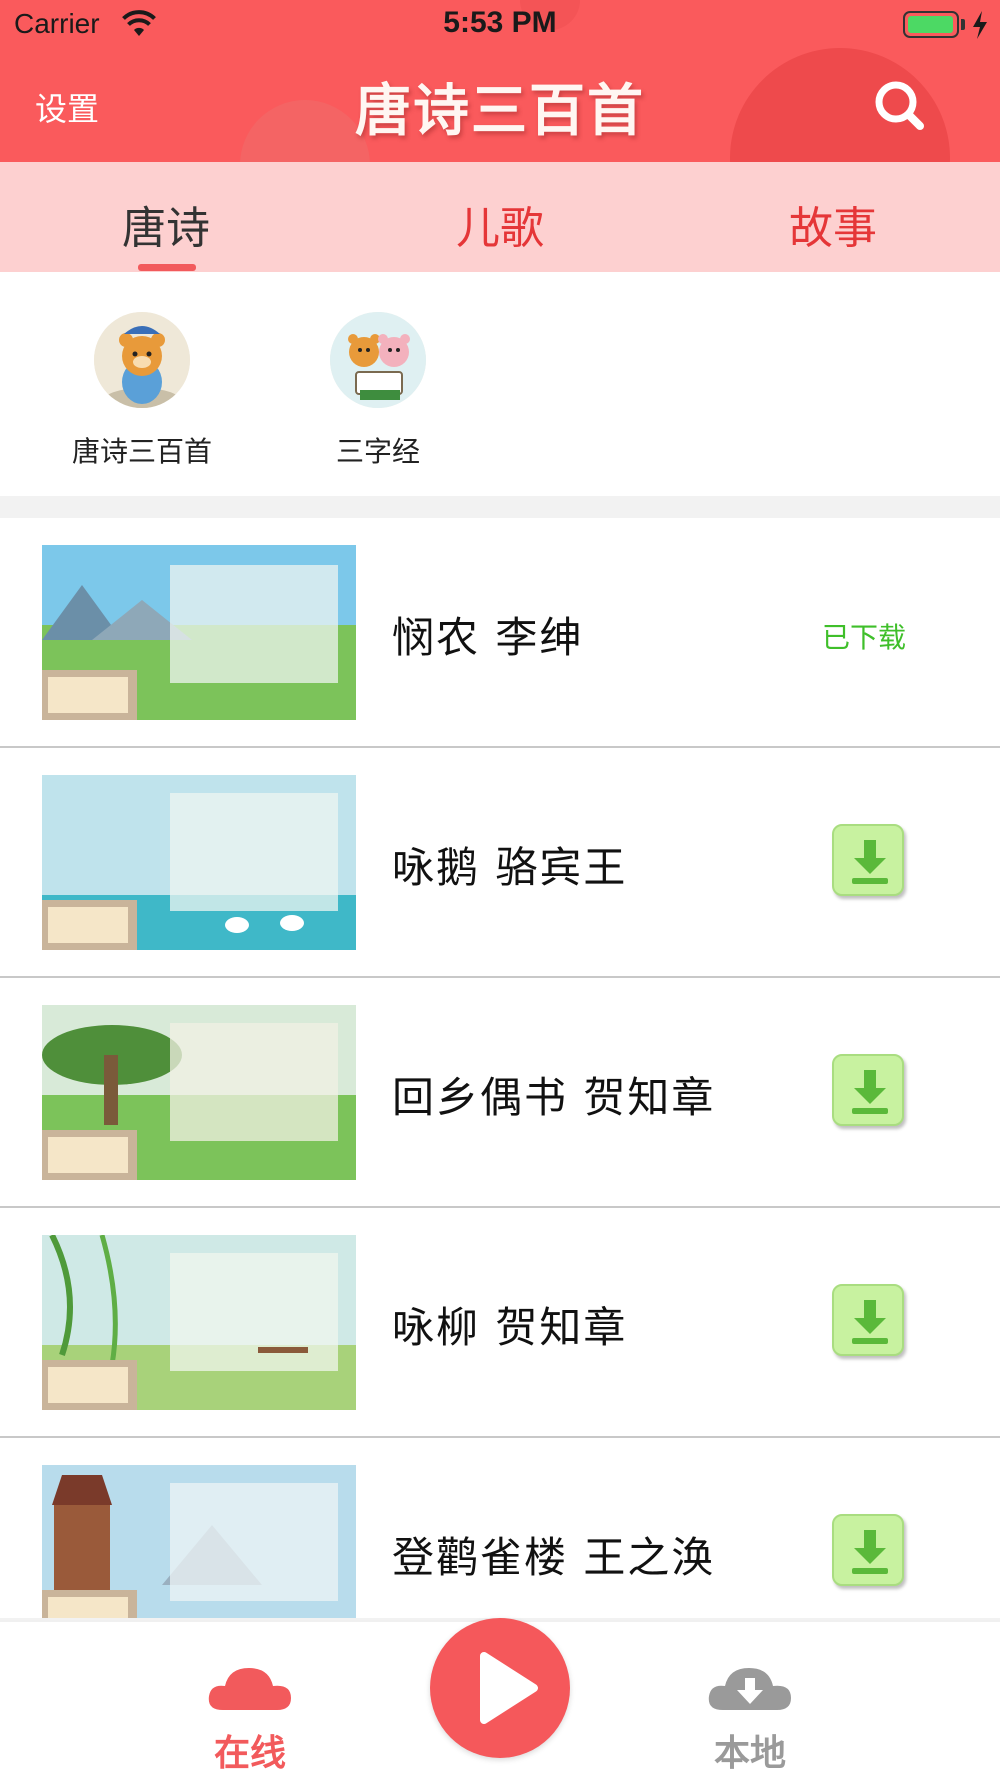 Image resolution: width=1000 pixels, height=1778 pixels. I want to click on list-item: 登鹳雀楼 王之涣, so click(500, 1529).